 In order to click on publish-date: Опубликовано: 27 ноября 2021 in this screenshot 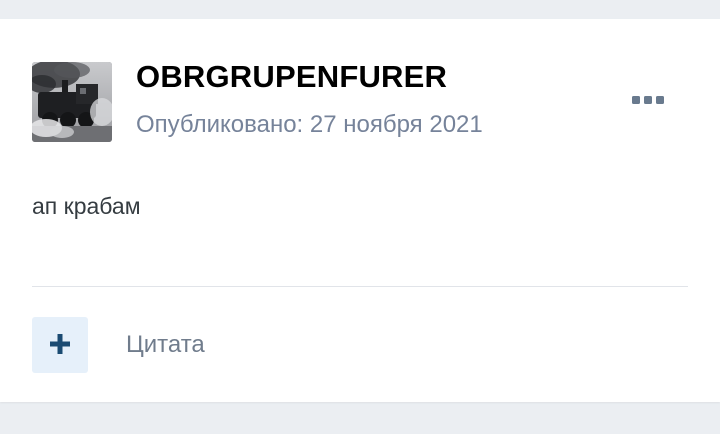, I will do `click(309, 124)`.